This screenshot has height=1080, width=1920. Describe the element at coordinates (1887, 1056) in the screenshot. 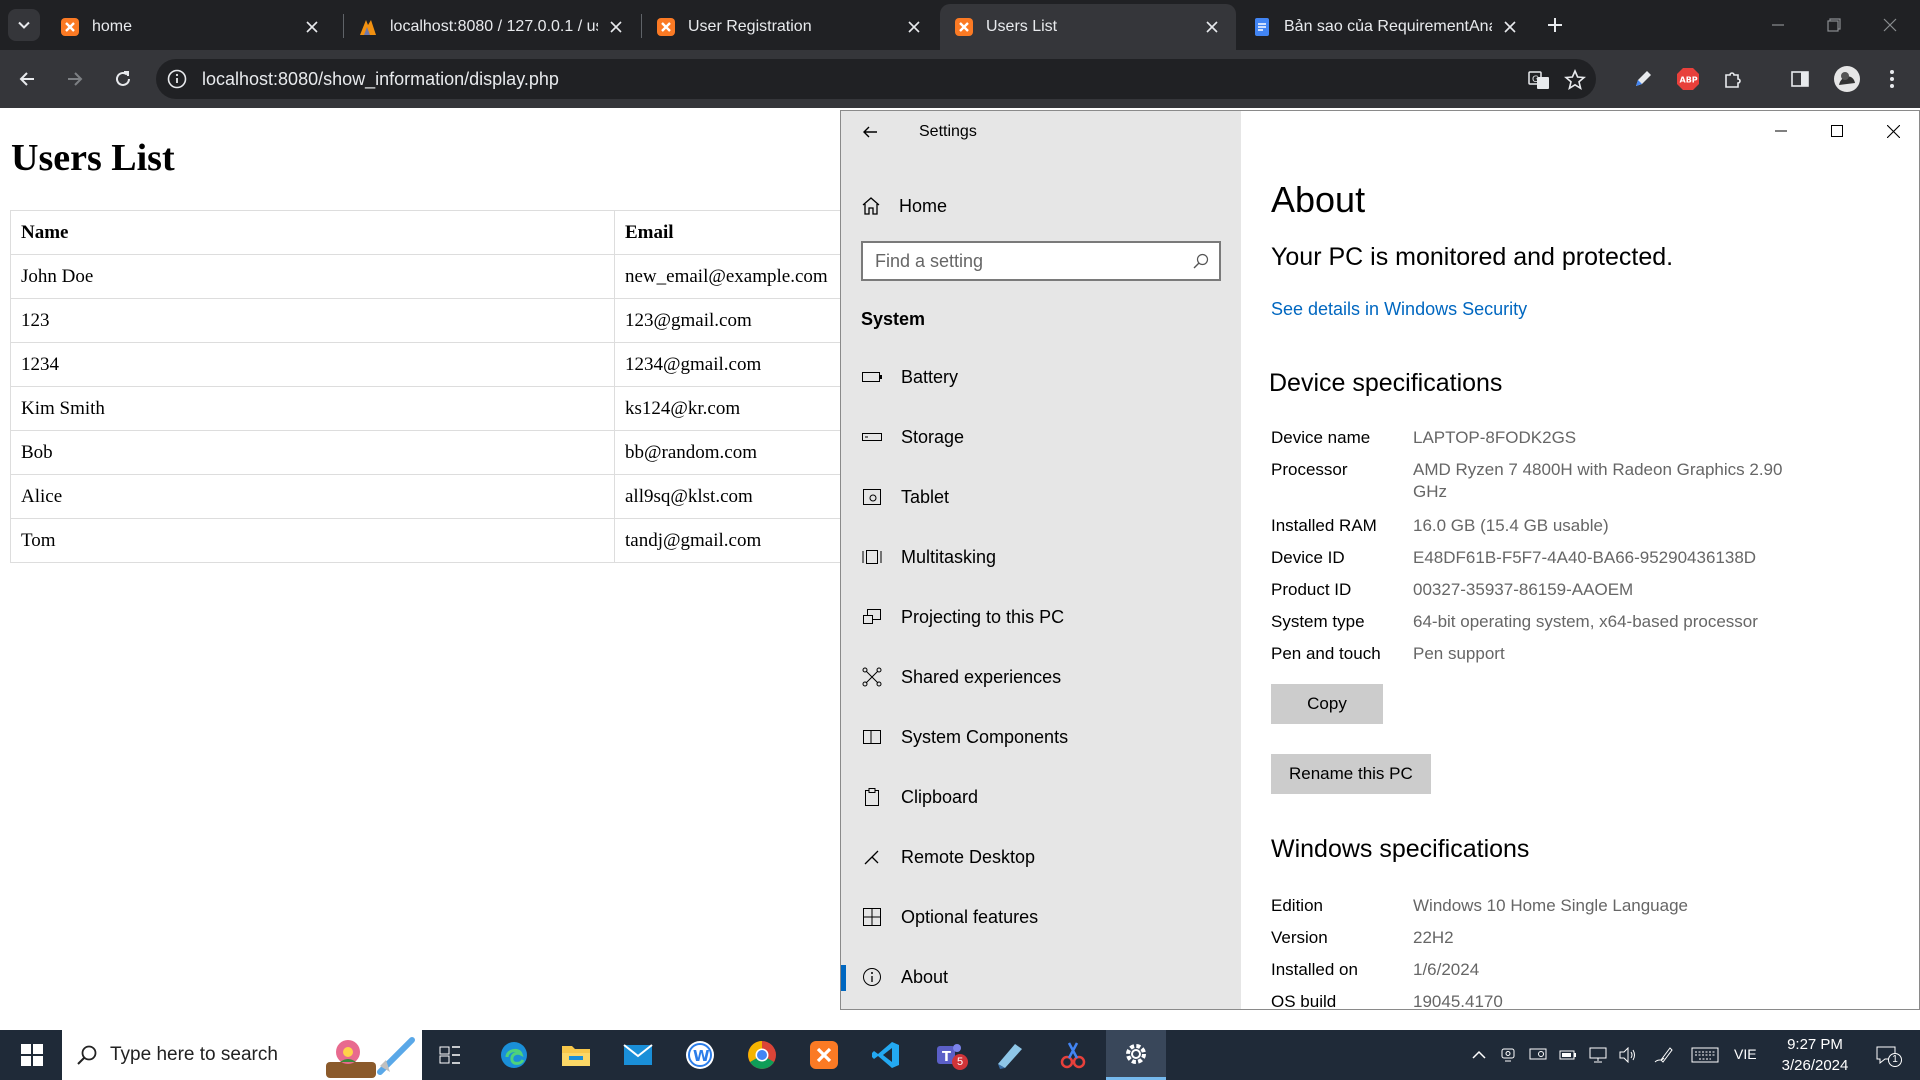

I see `action-center-button: 1` at that location.